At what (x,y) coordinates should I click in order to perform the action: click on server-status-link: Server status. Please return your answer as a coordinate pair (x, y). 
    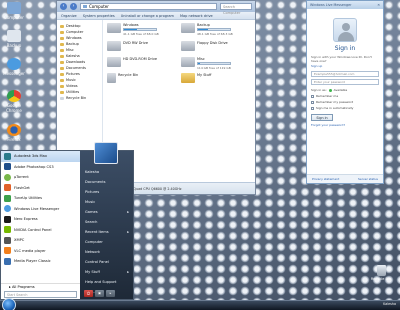
    Looking at the image, I should click on (368, 179).